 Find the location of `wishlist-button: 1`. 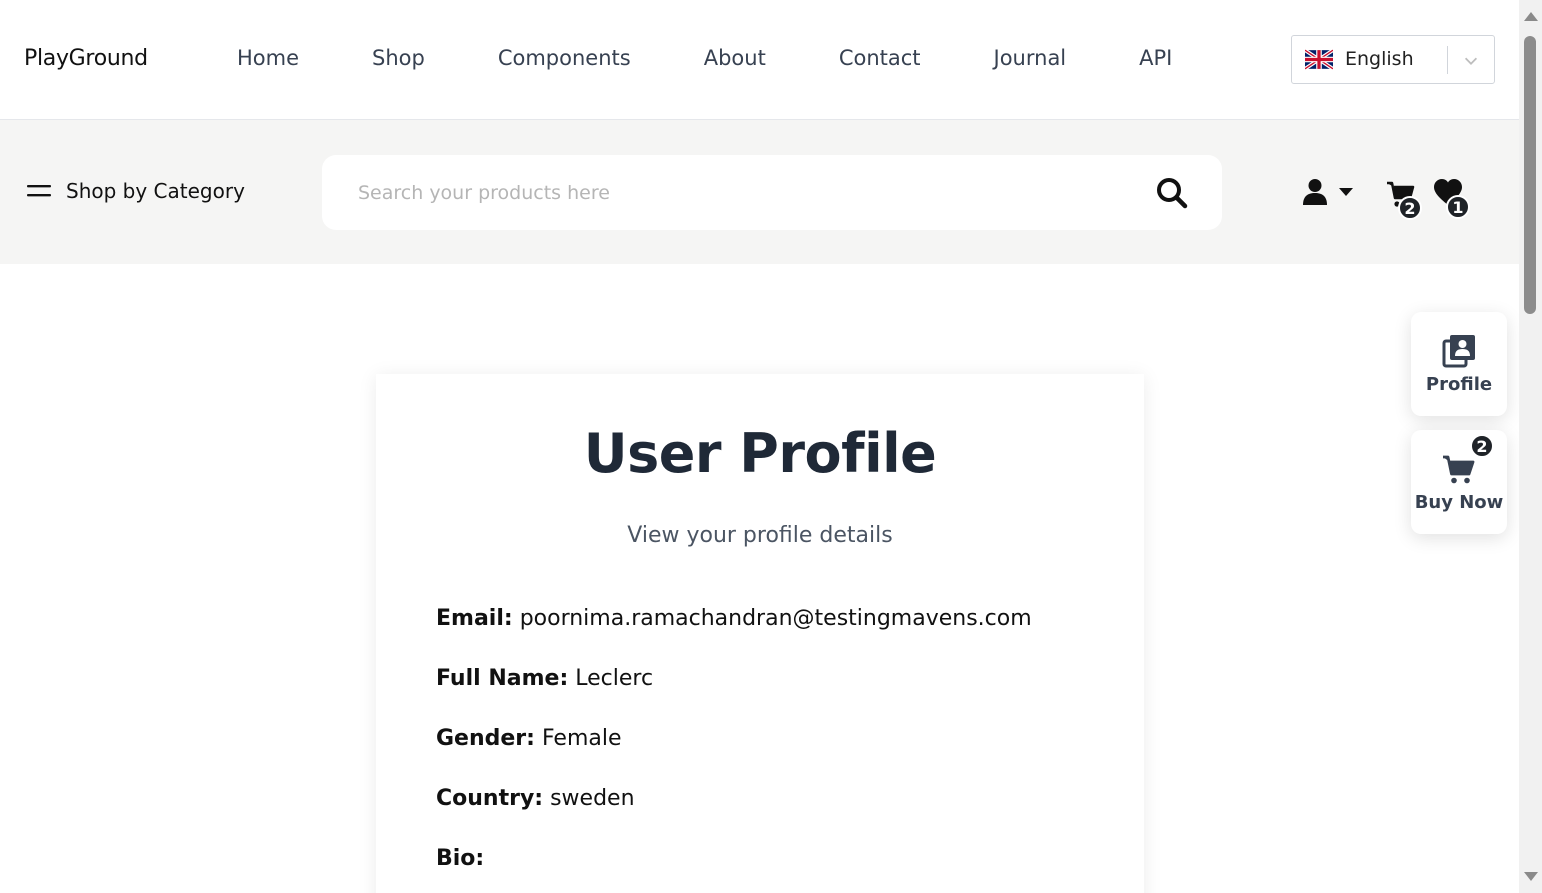

wishlist-button: 1 is located at coordinates (1451, 198).